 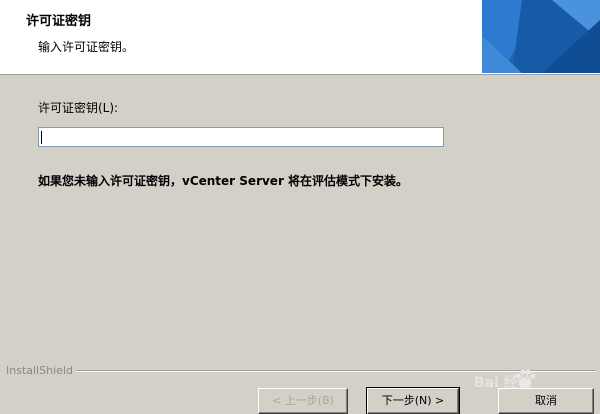 What do you see at coordinates (303, 401) in the screenshot?
I see `back-button: < 上一步(B)` at bounding box center [303, 401].